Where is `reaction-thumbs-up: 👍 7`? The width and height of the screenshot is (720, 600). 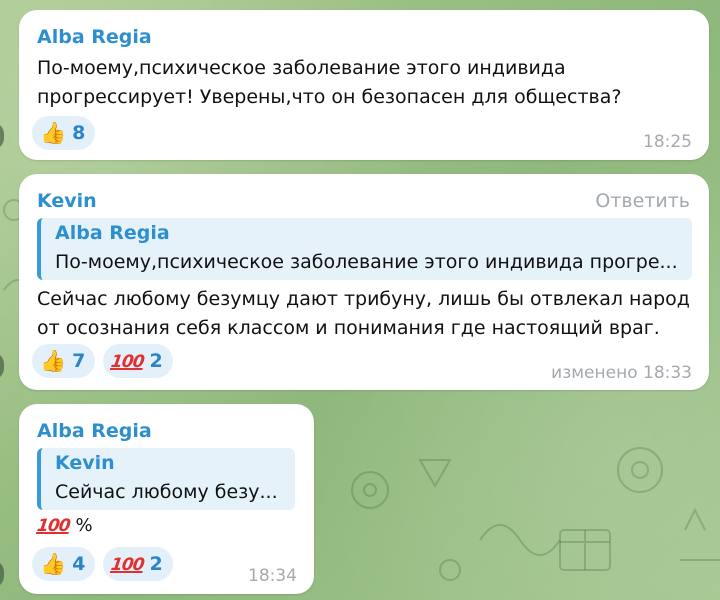
reaction-thumbs-up: 👍 7 is located at coordinates (64, 361).